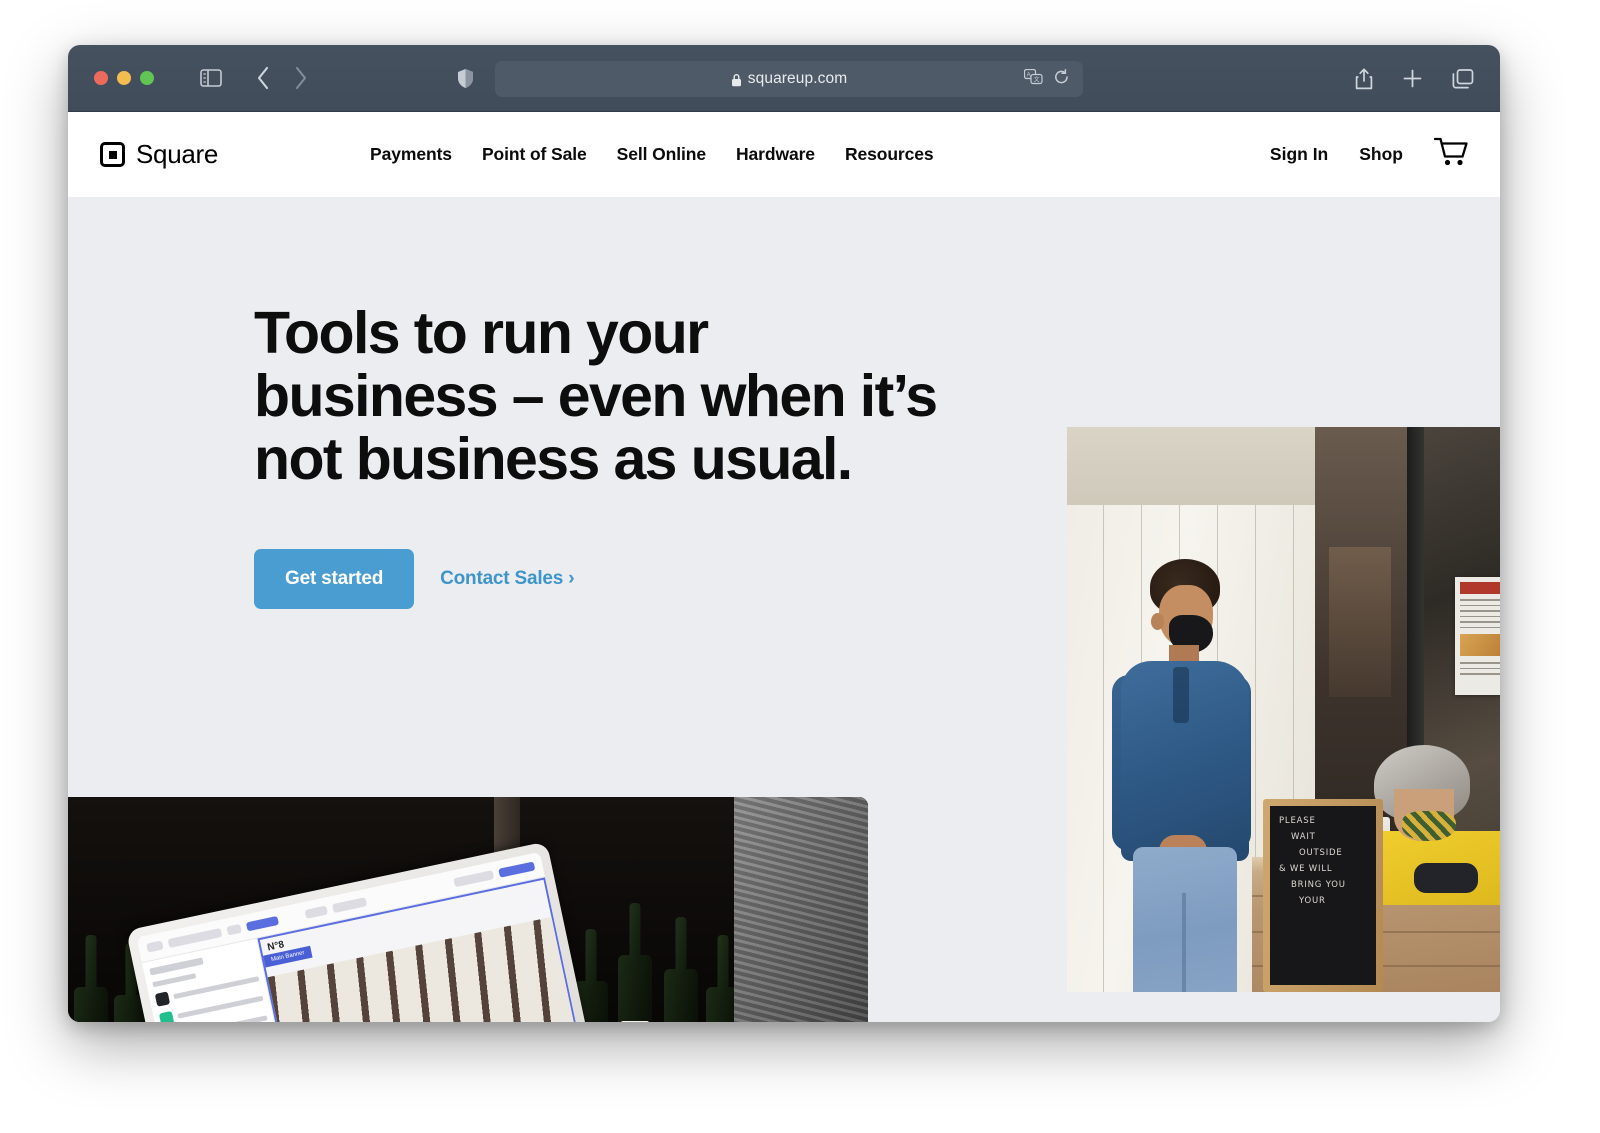 The height and width of the screenshot is (1133, 1600). I want to click on reload-icon, so click(1061, 79).